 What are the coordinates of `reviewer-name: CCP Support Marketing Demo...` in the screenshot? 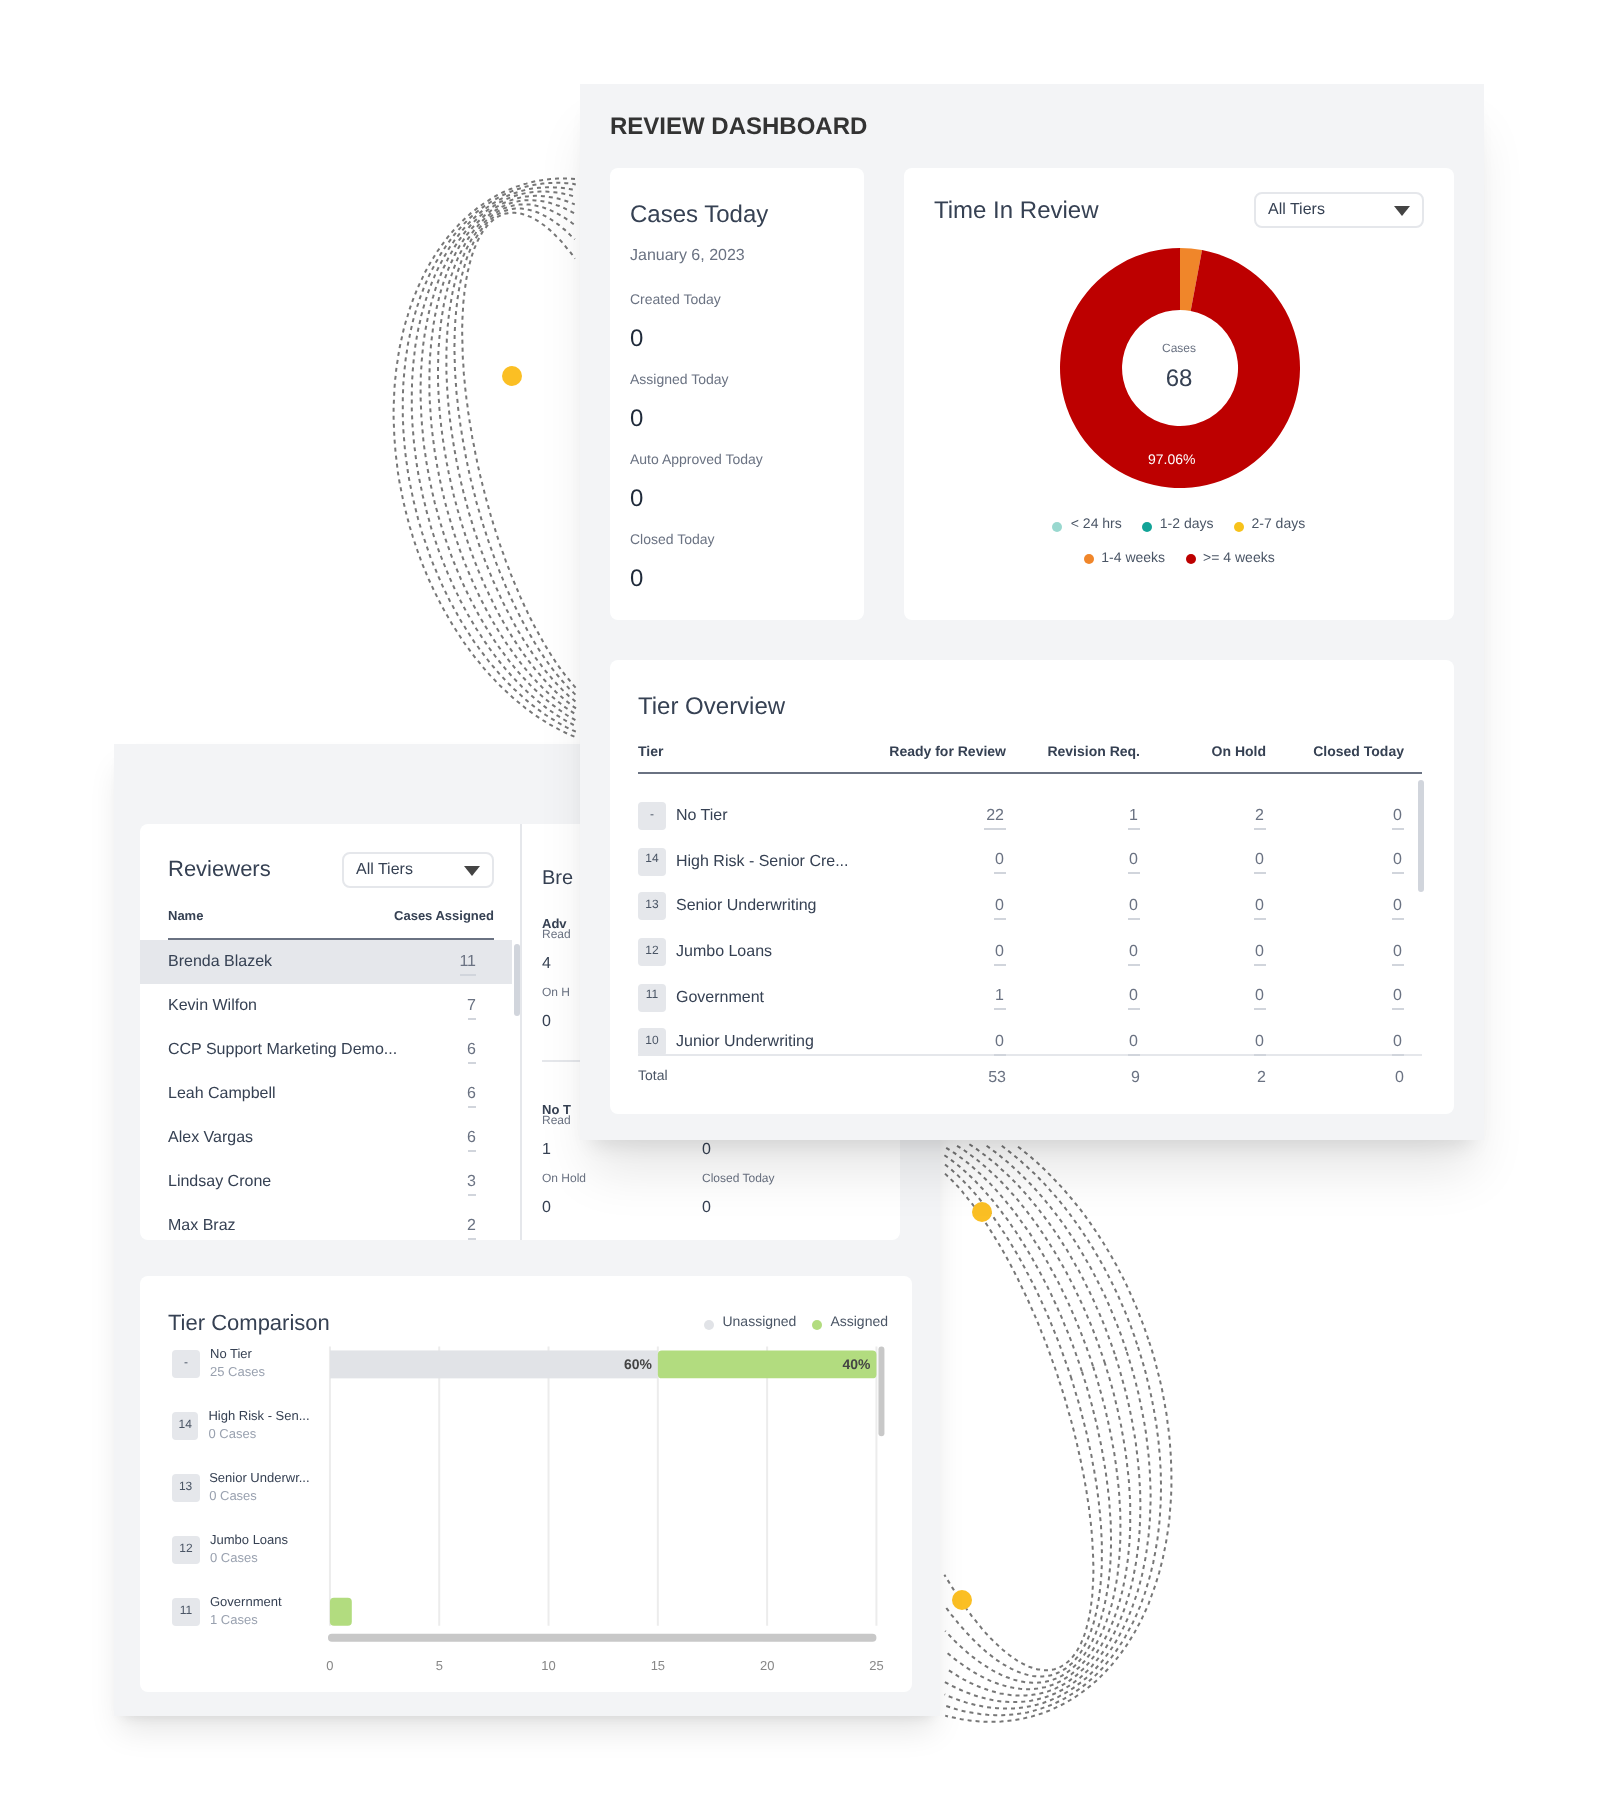 It's located at (283, 1050).